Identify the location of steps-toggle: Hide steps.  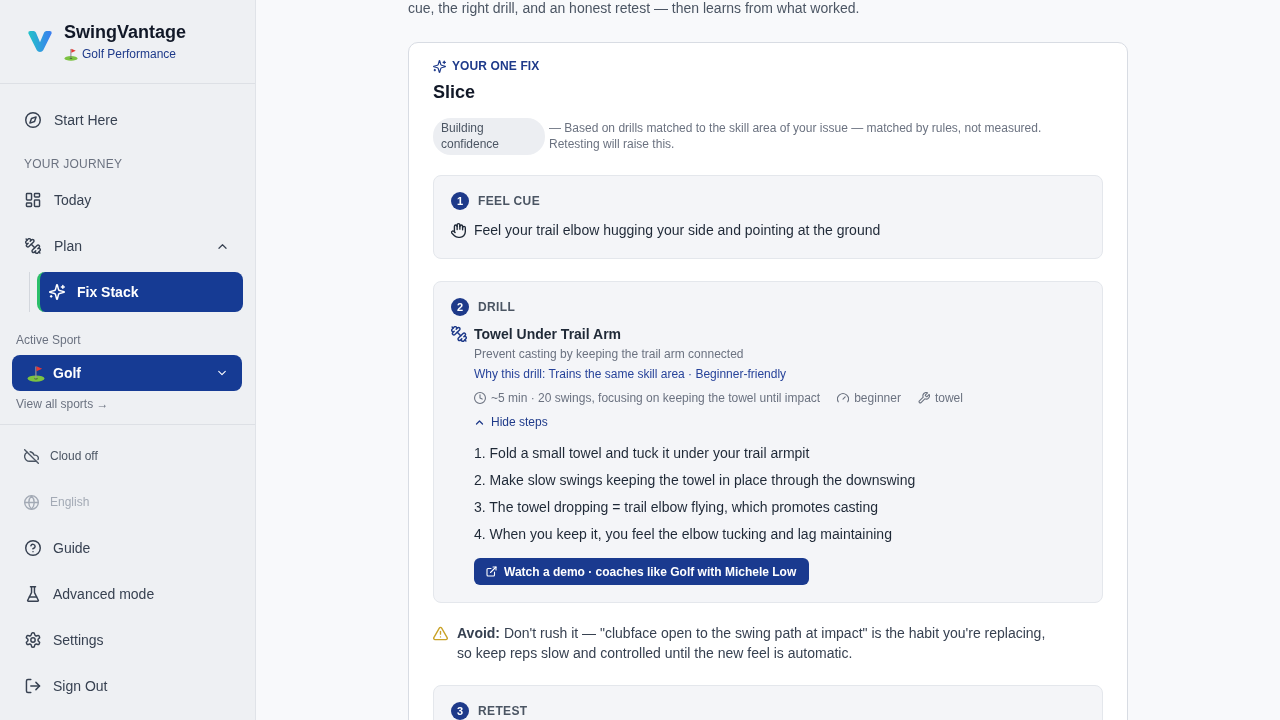
(511, 422).